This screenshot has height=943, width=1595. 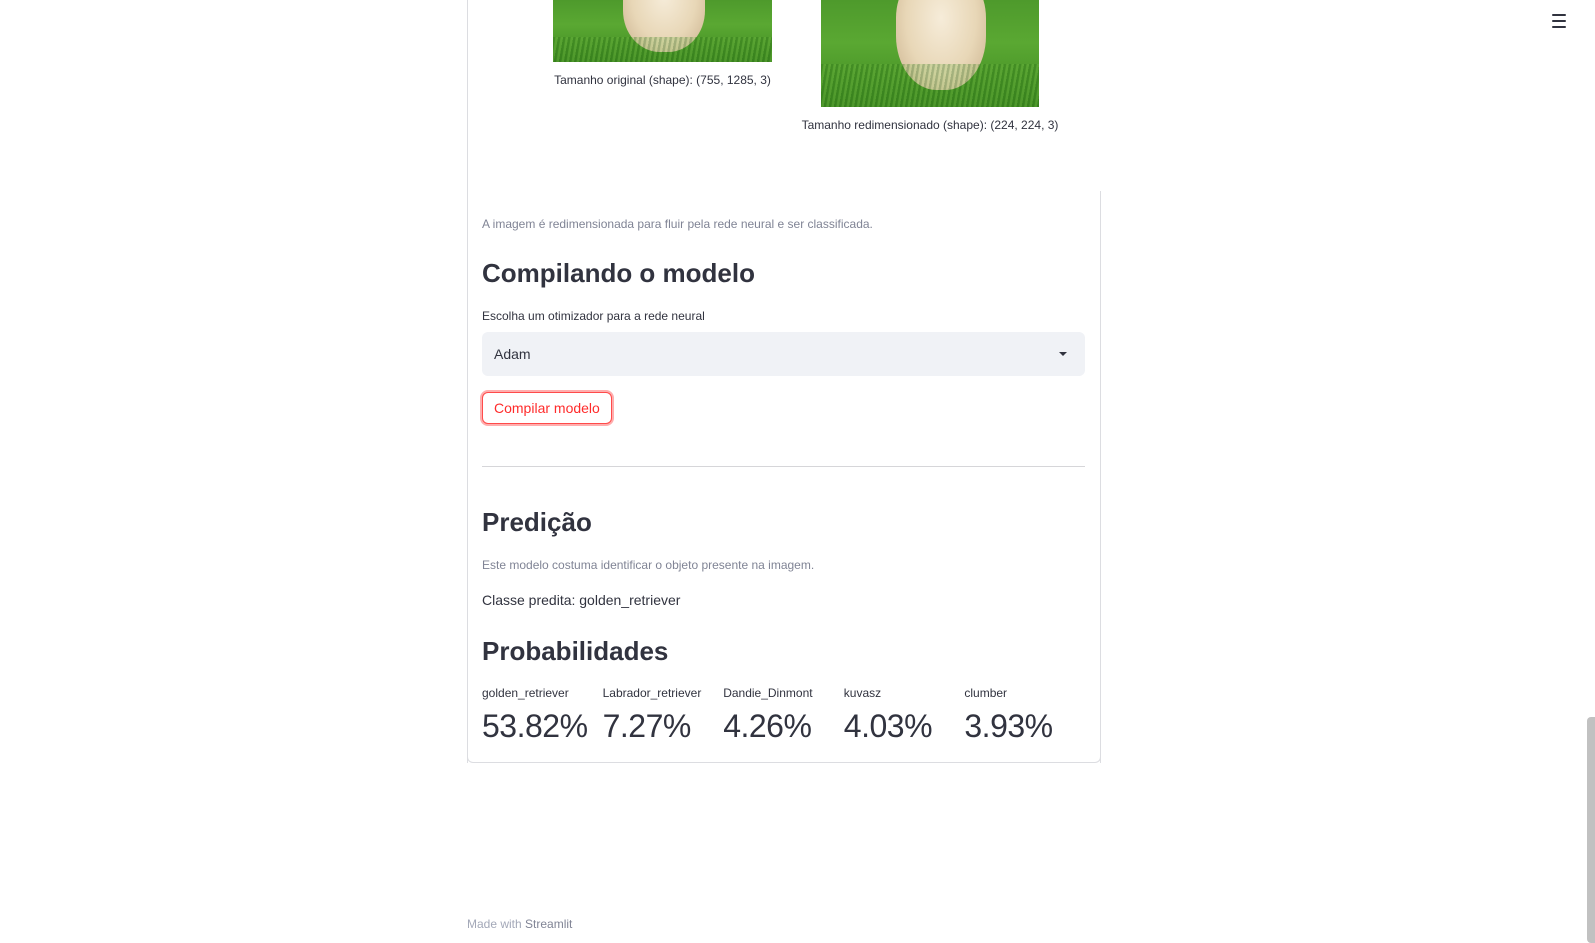 What do you see at coordinates (1008, 726) in the screenshot?
I see `metric-value: 3.93%` at bounding box center [1008, 726].